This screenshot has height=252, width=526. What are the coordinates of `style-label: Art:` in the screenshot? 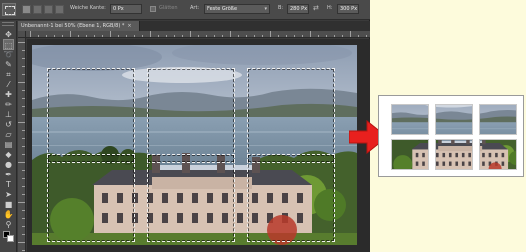 It's located at (195, 8).